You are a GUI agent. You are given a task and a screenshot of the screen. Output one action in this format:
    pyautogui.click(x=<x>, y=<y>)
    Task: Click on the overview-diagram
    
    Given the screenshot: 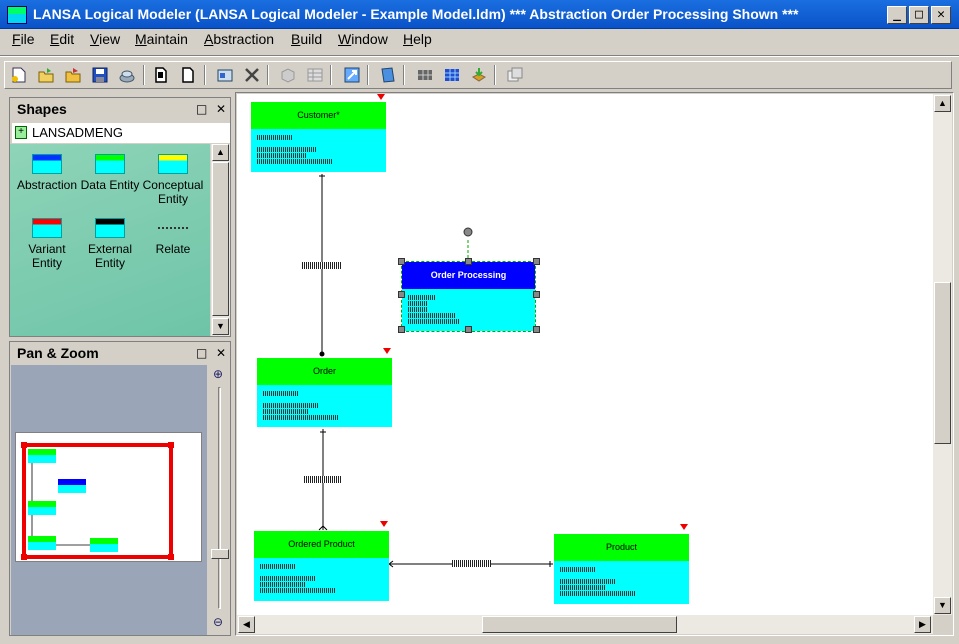 What is the action you would take?
    pyautogui.click(x=97, y=501)
    